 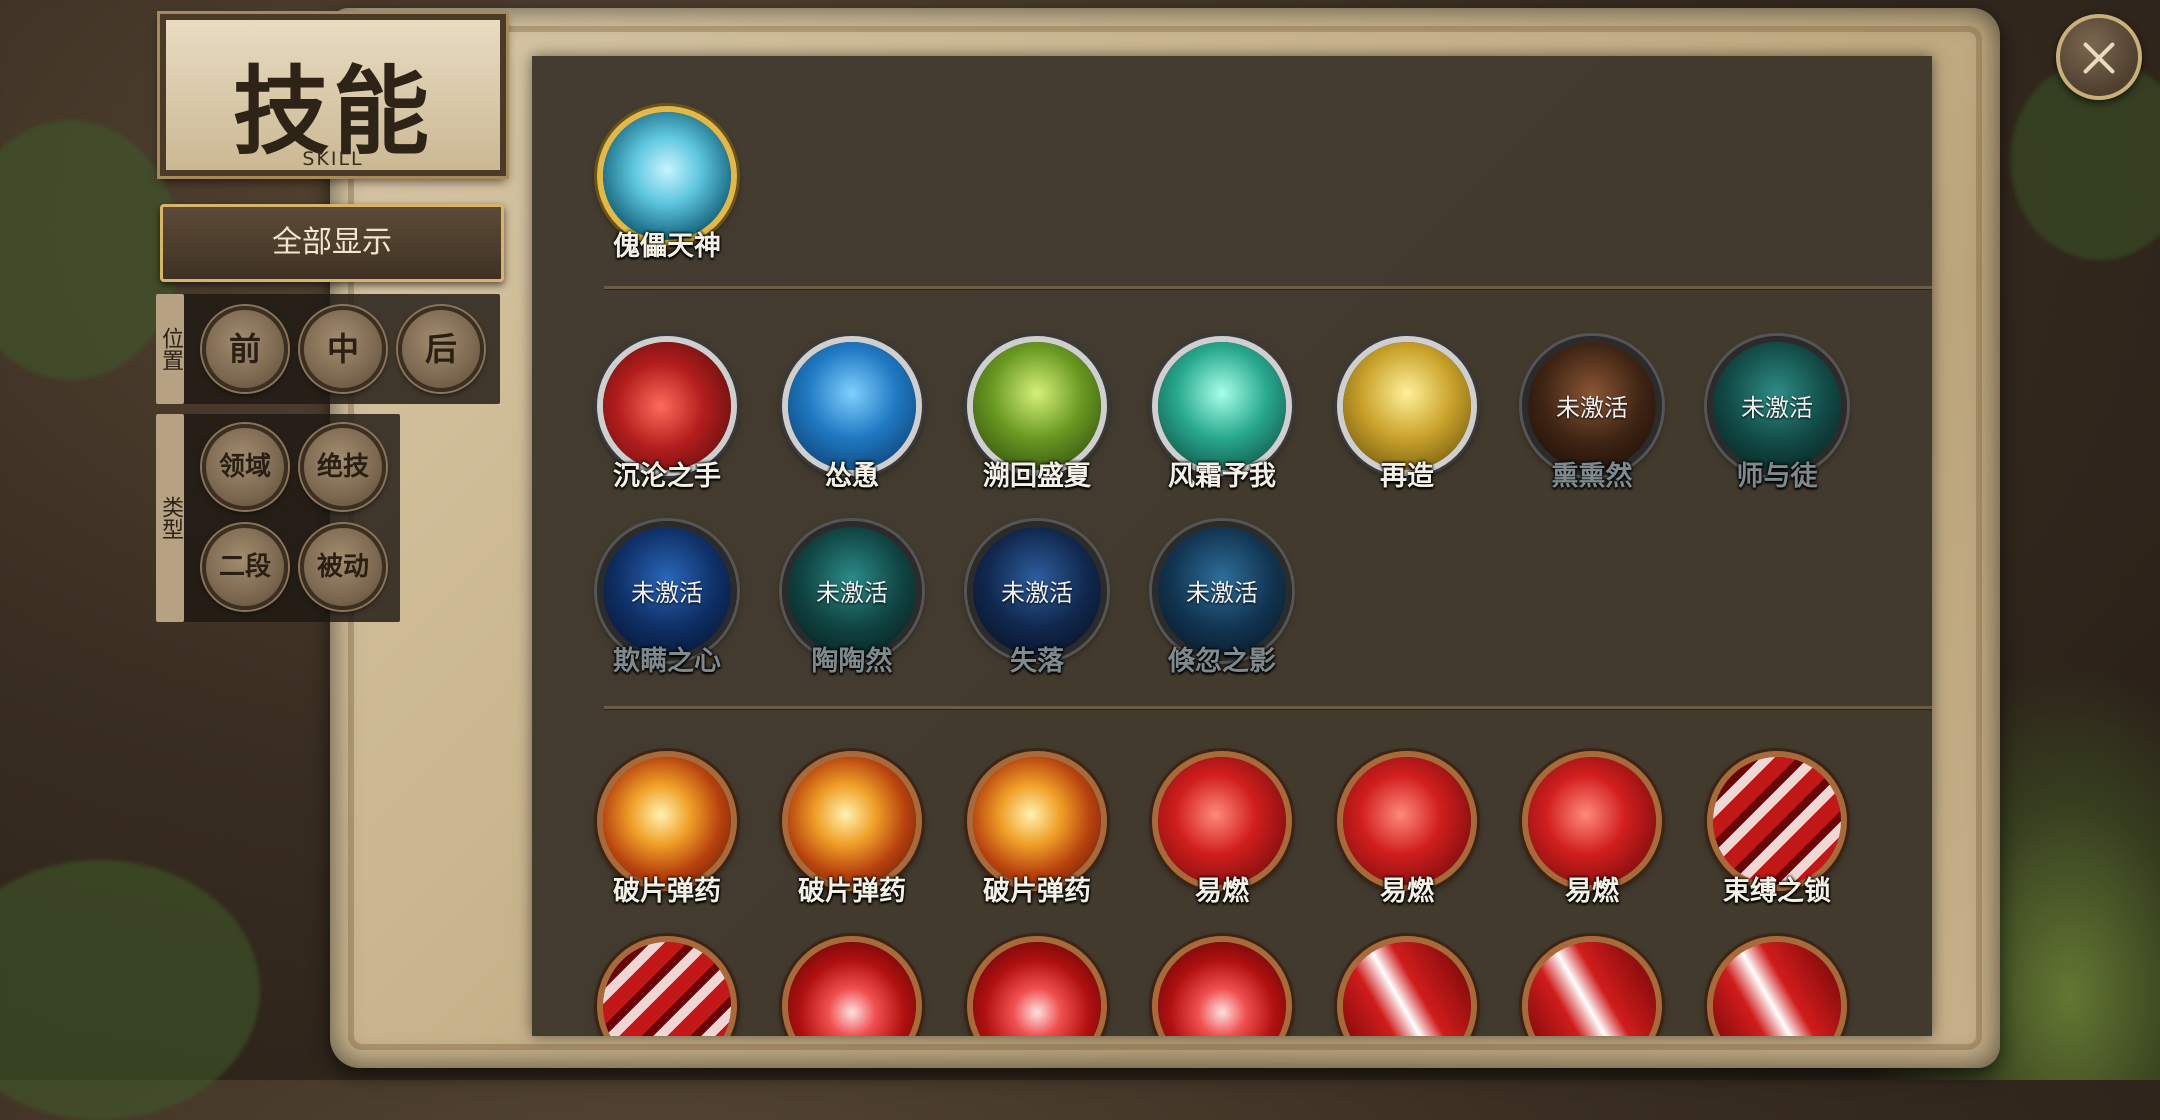 I want to click on skill-item: 未激活 倏忽之影, so click(x=1222, y=611).